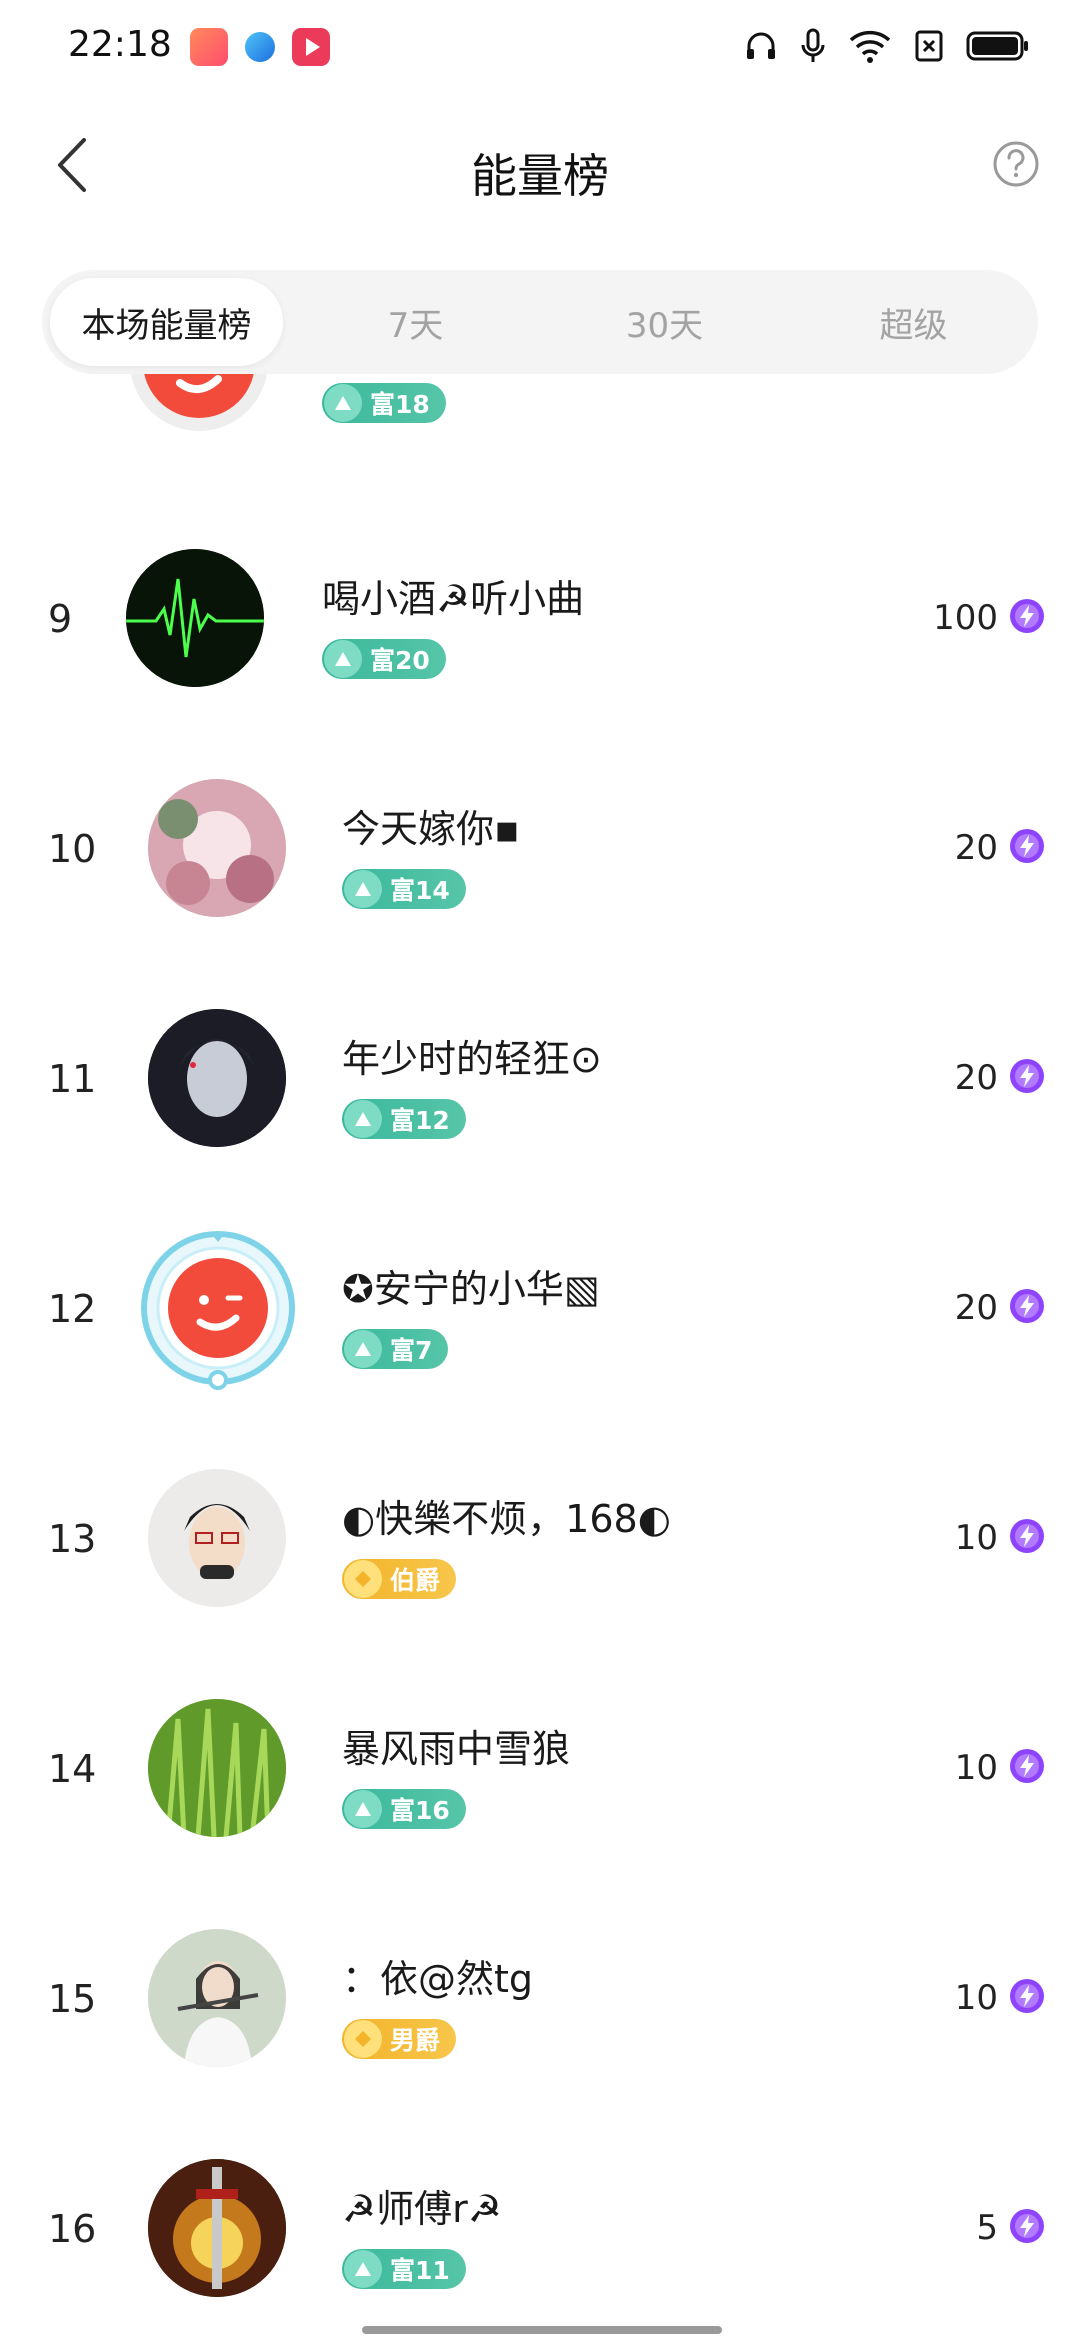 This screenshot has height=2340, width=1080. What do you see at coordinates (120, 44) in the screenshot?
I see `status-time: 22:18` at bounding box center [120, 44].